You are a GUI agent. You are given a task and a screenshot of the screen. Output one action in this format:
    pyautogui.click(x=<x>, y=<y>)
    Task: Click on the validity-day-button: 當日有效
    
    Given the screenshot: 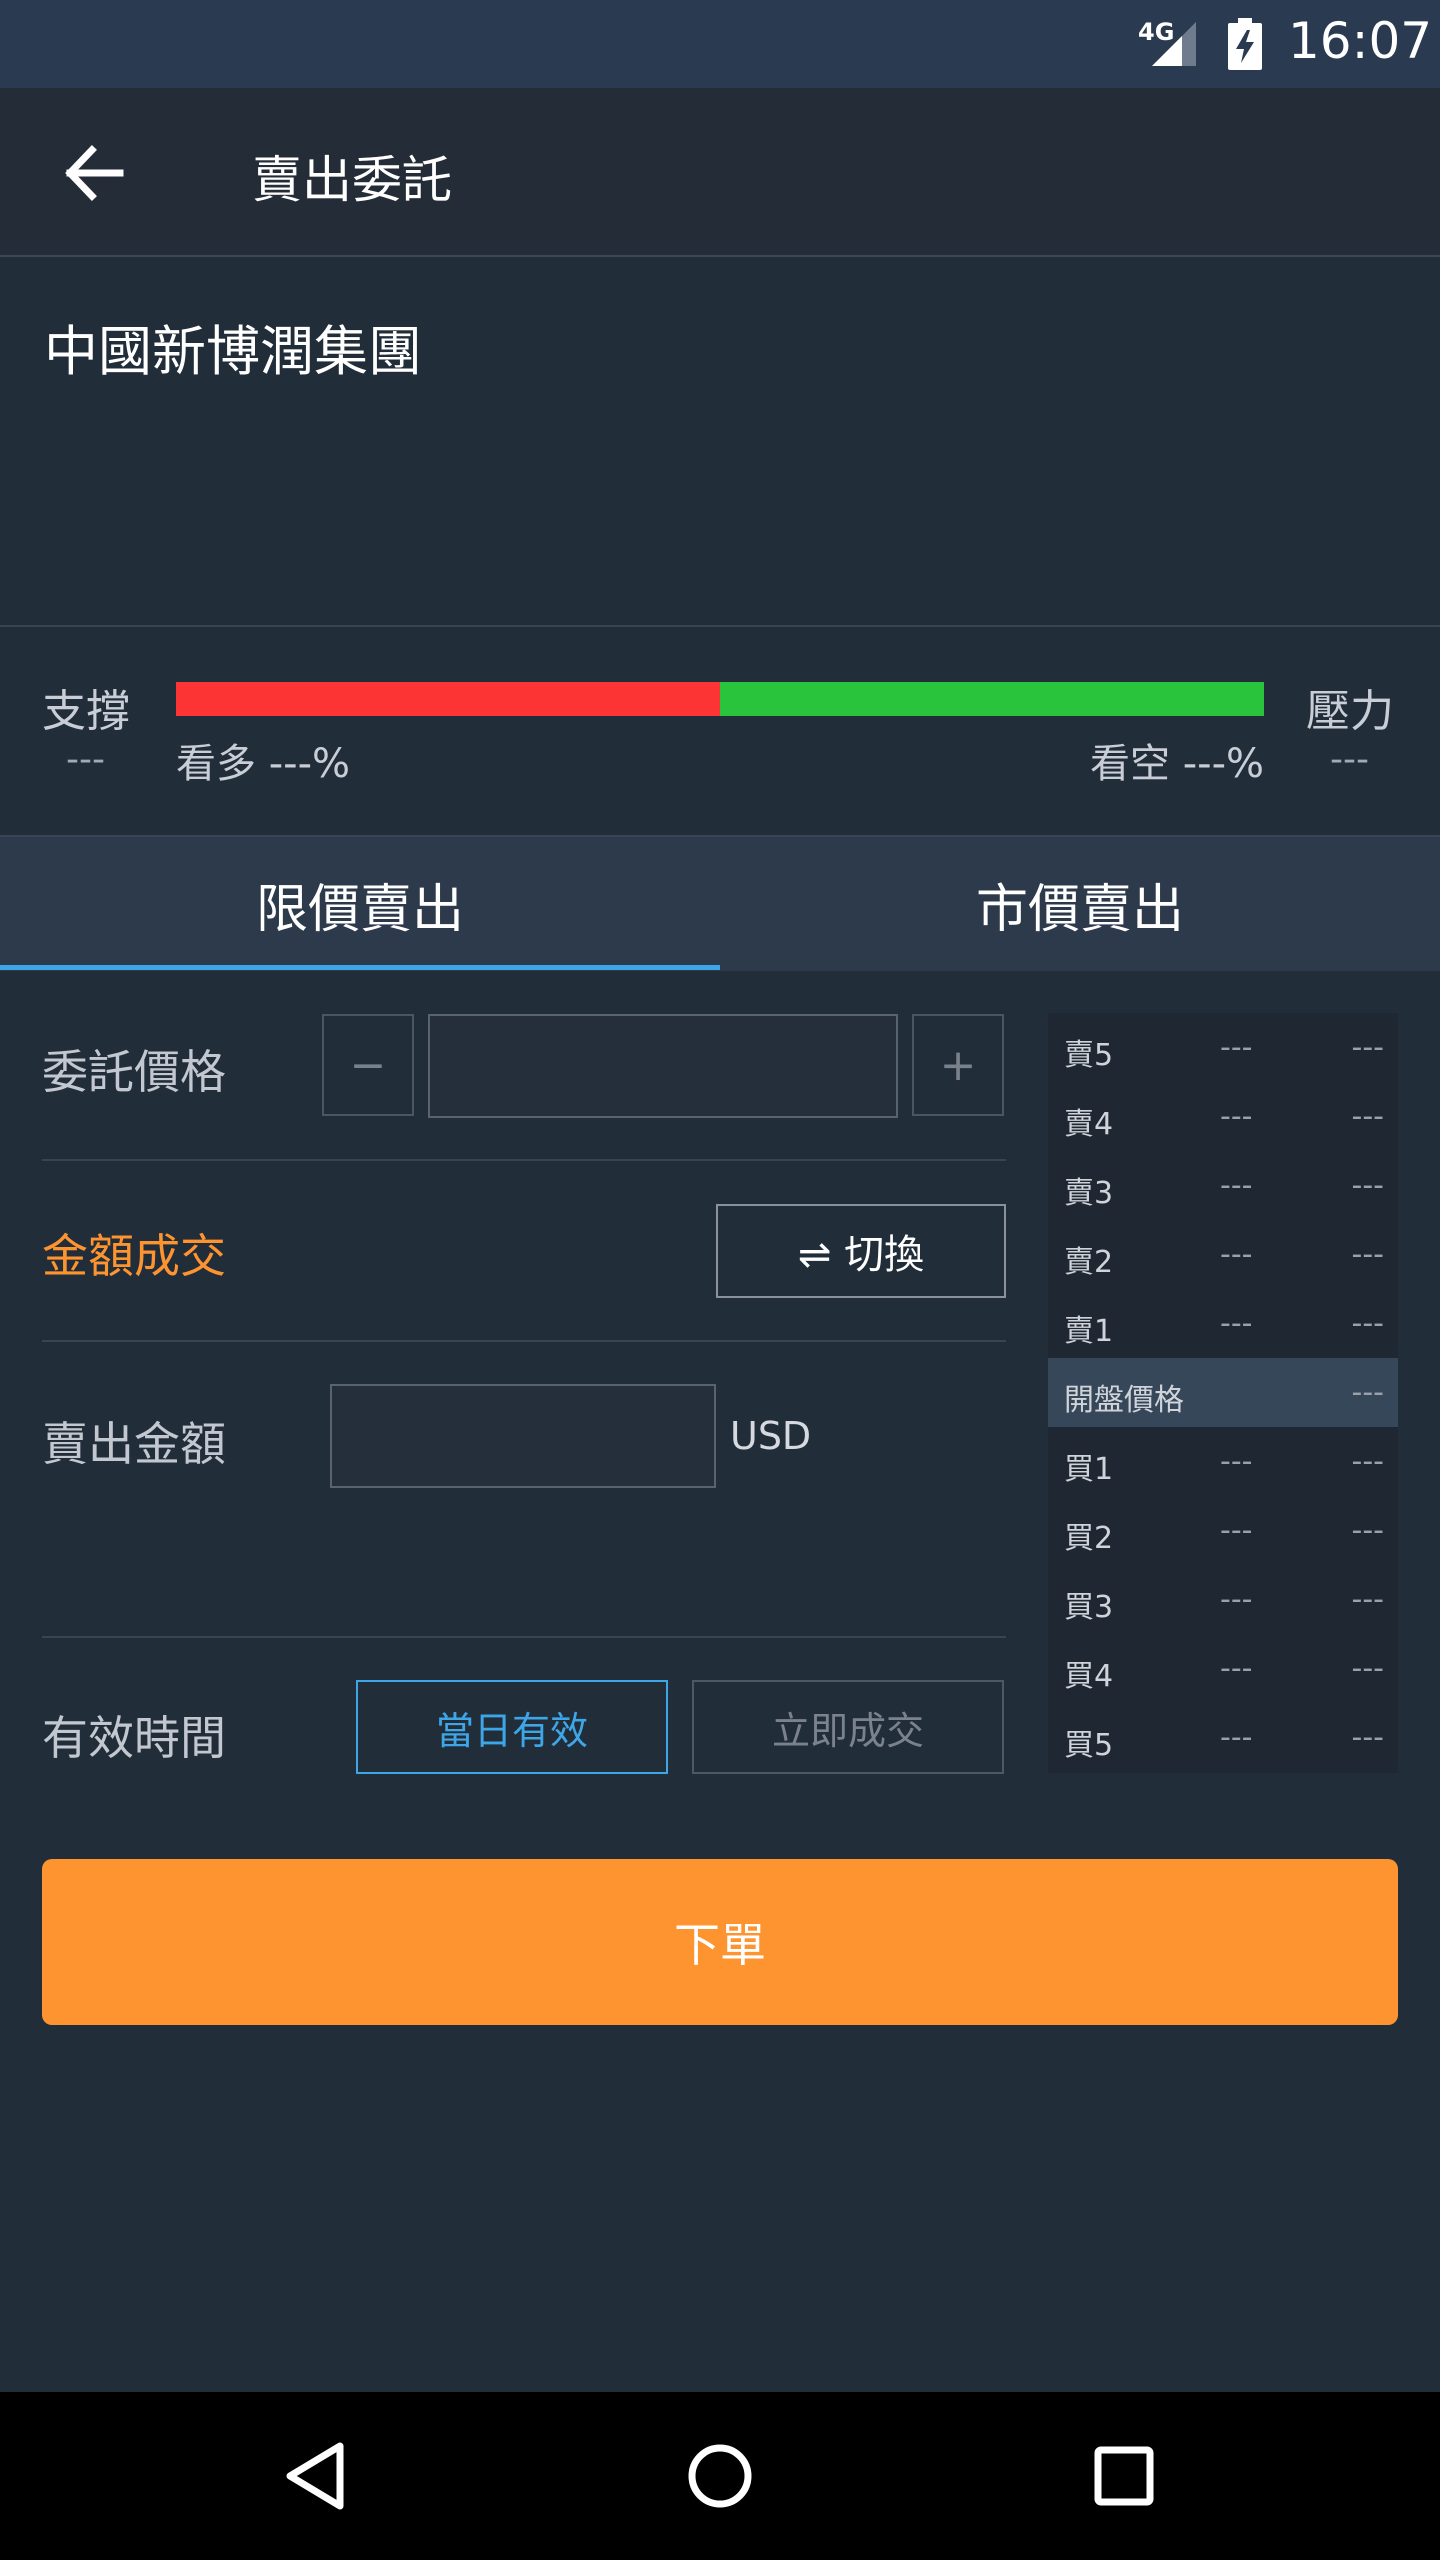 What is the action you would take?
    pyautogui.click(x=512, y=1727)
    